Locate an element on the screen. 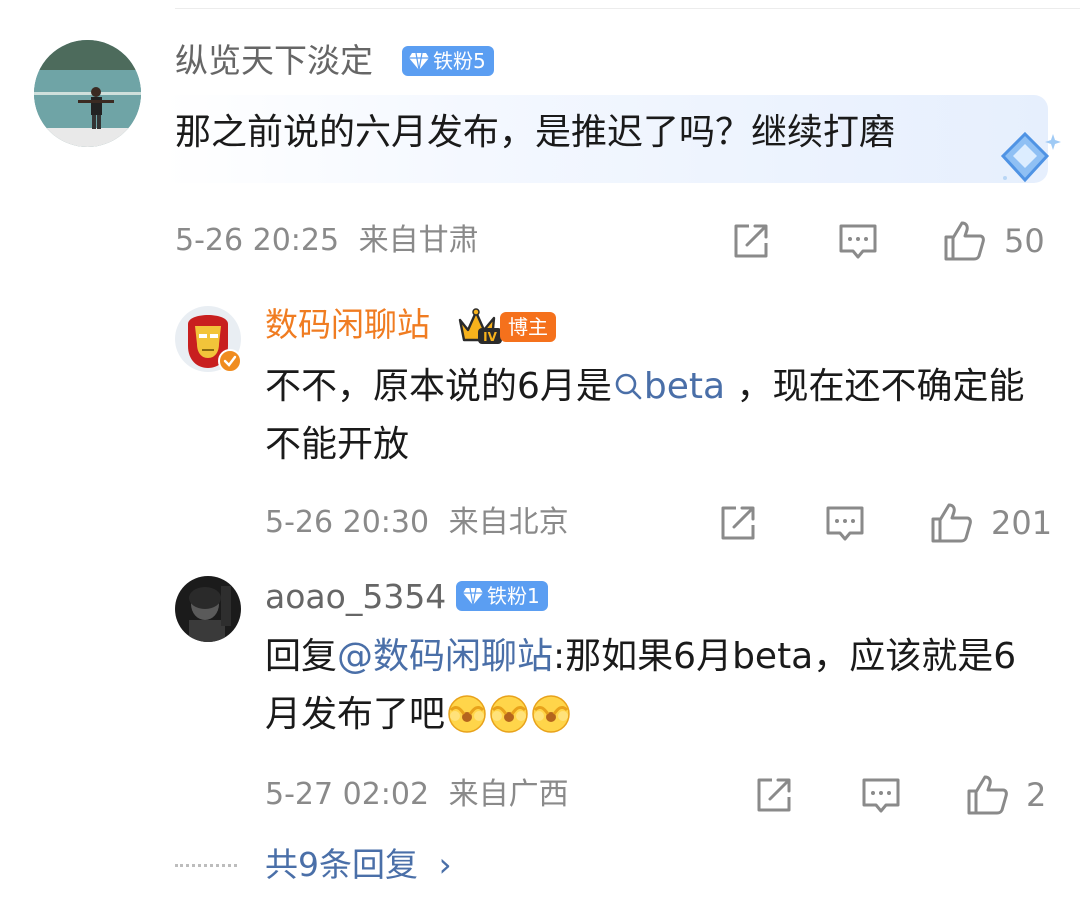  chevron-right-icon: › is located at coordinates (445, 864).